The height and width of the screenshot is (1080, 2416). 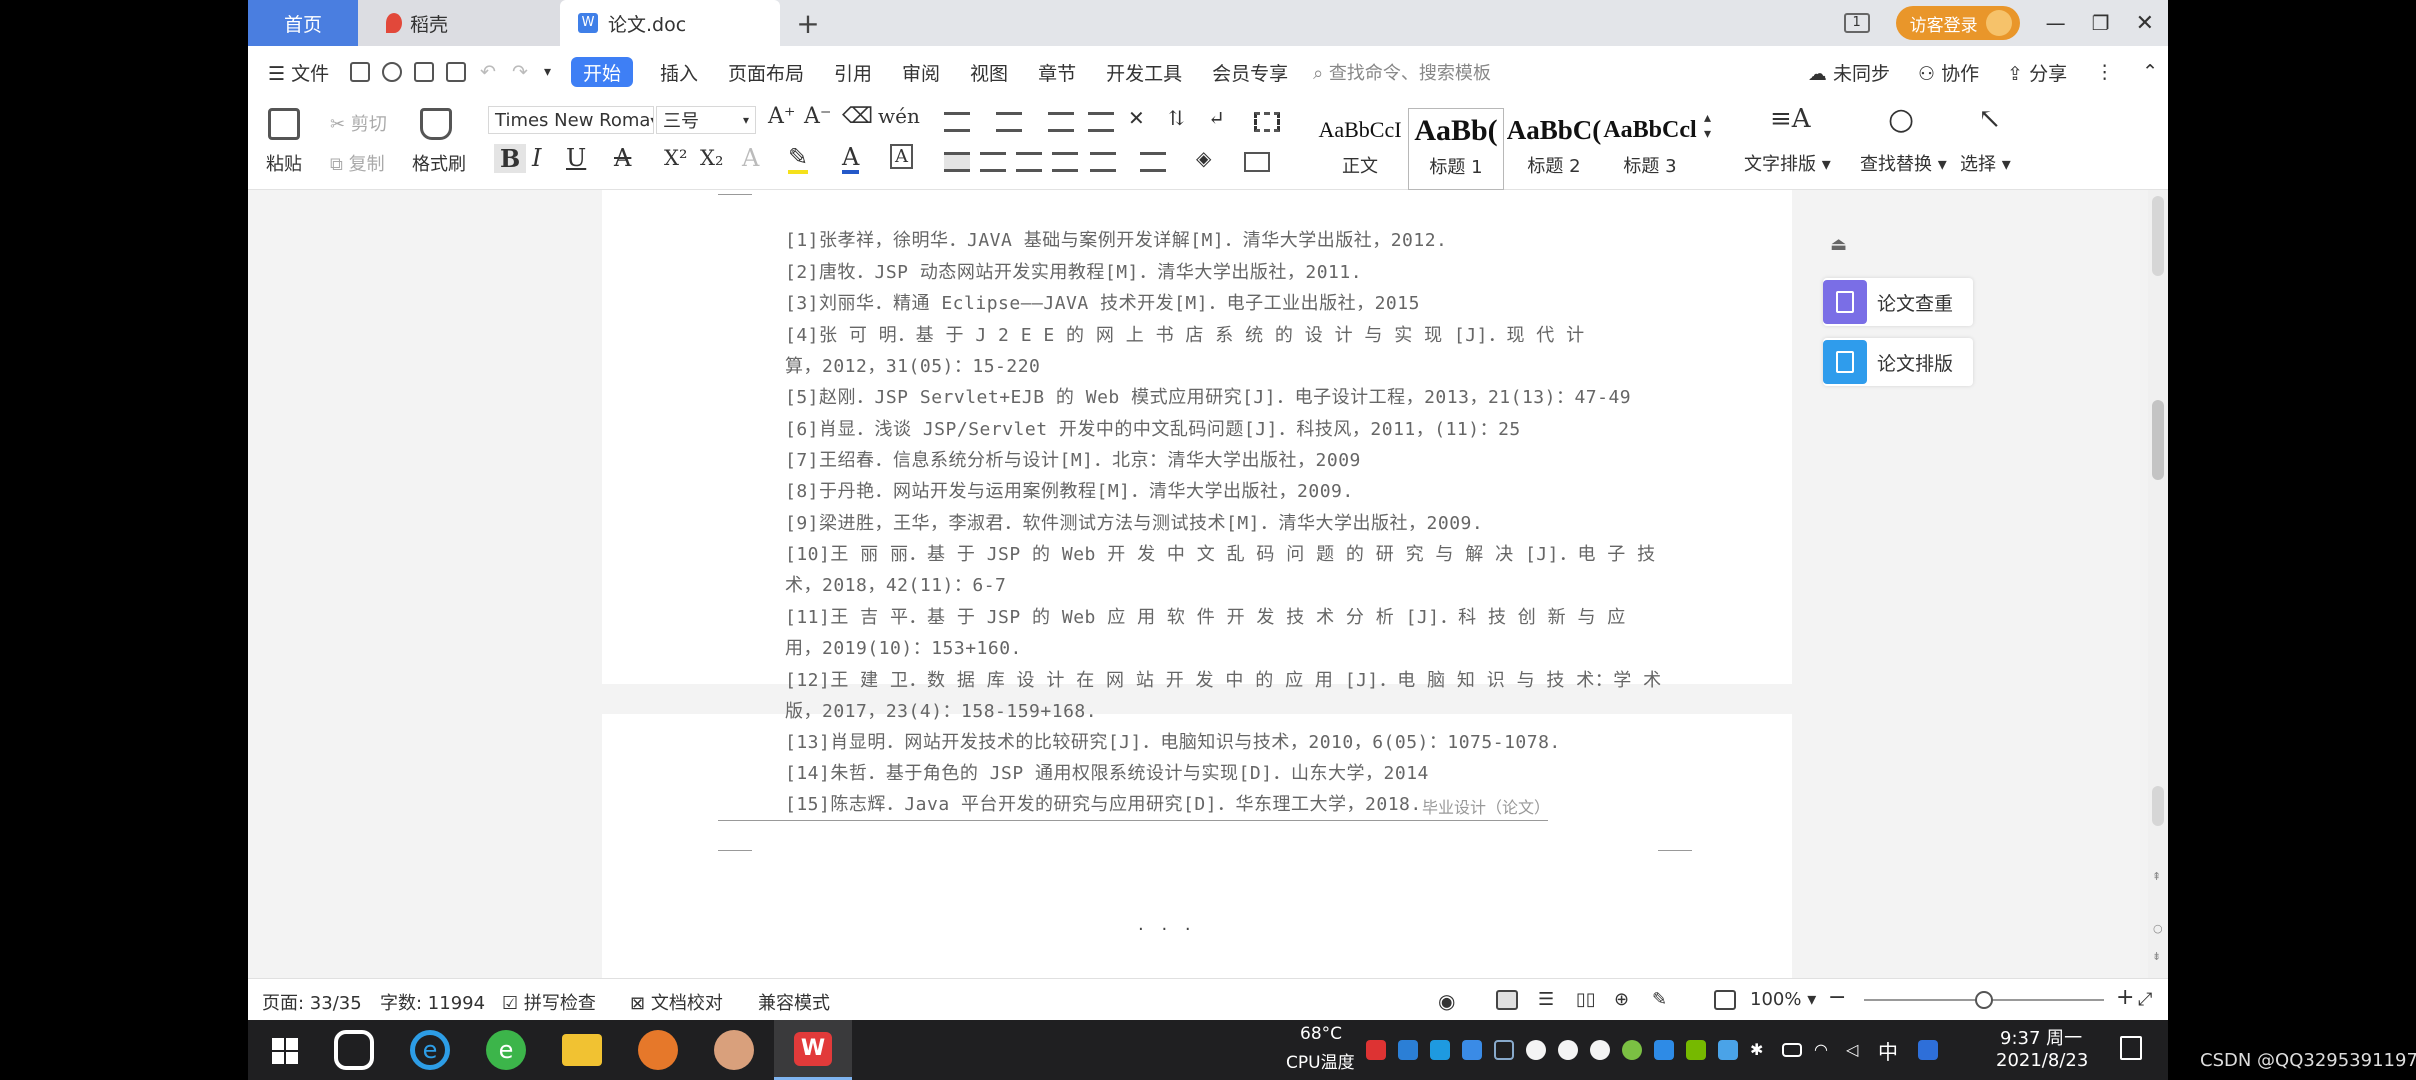 What do you see at coordinates (432, 1002) in the screenshot?
I see `word-count: 字数: 11994` at bounding box center [432, 1002].